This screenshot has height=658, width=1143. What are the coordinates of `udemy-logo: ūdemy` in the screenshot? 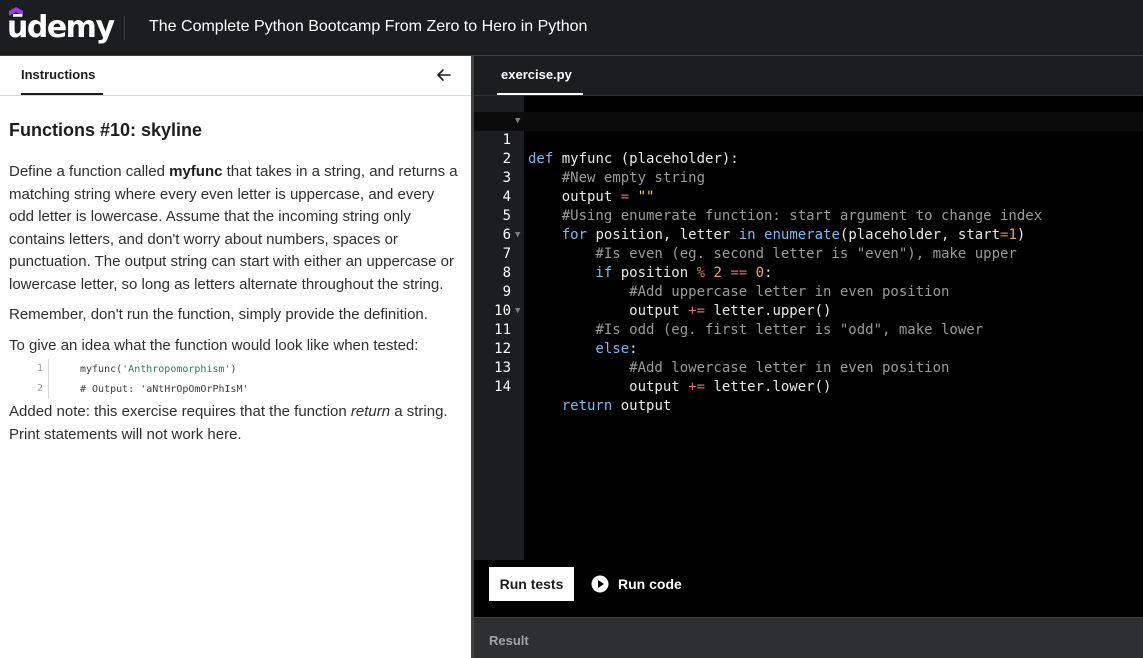 It's located at (61, 26).